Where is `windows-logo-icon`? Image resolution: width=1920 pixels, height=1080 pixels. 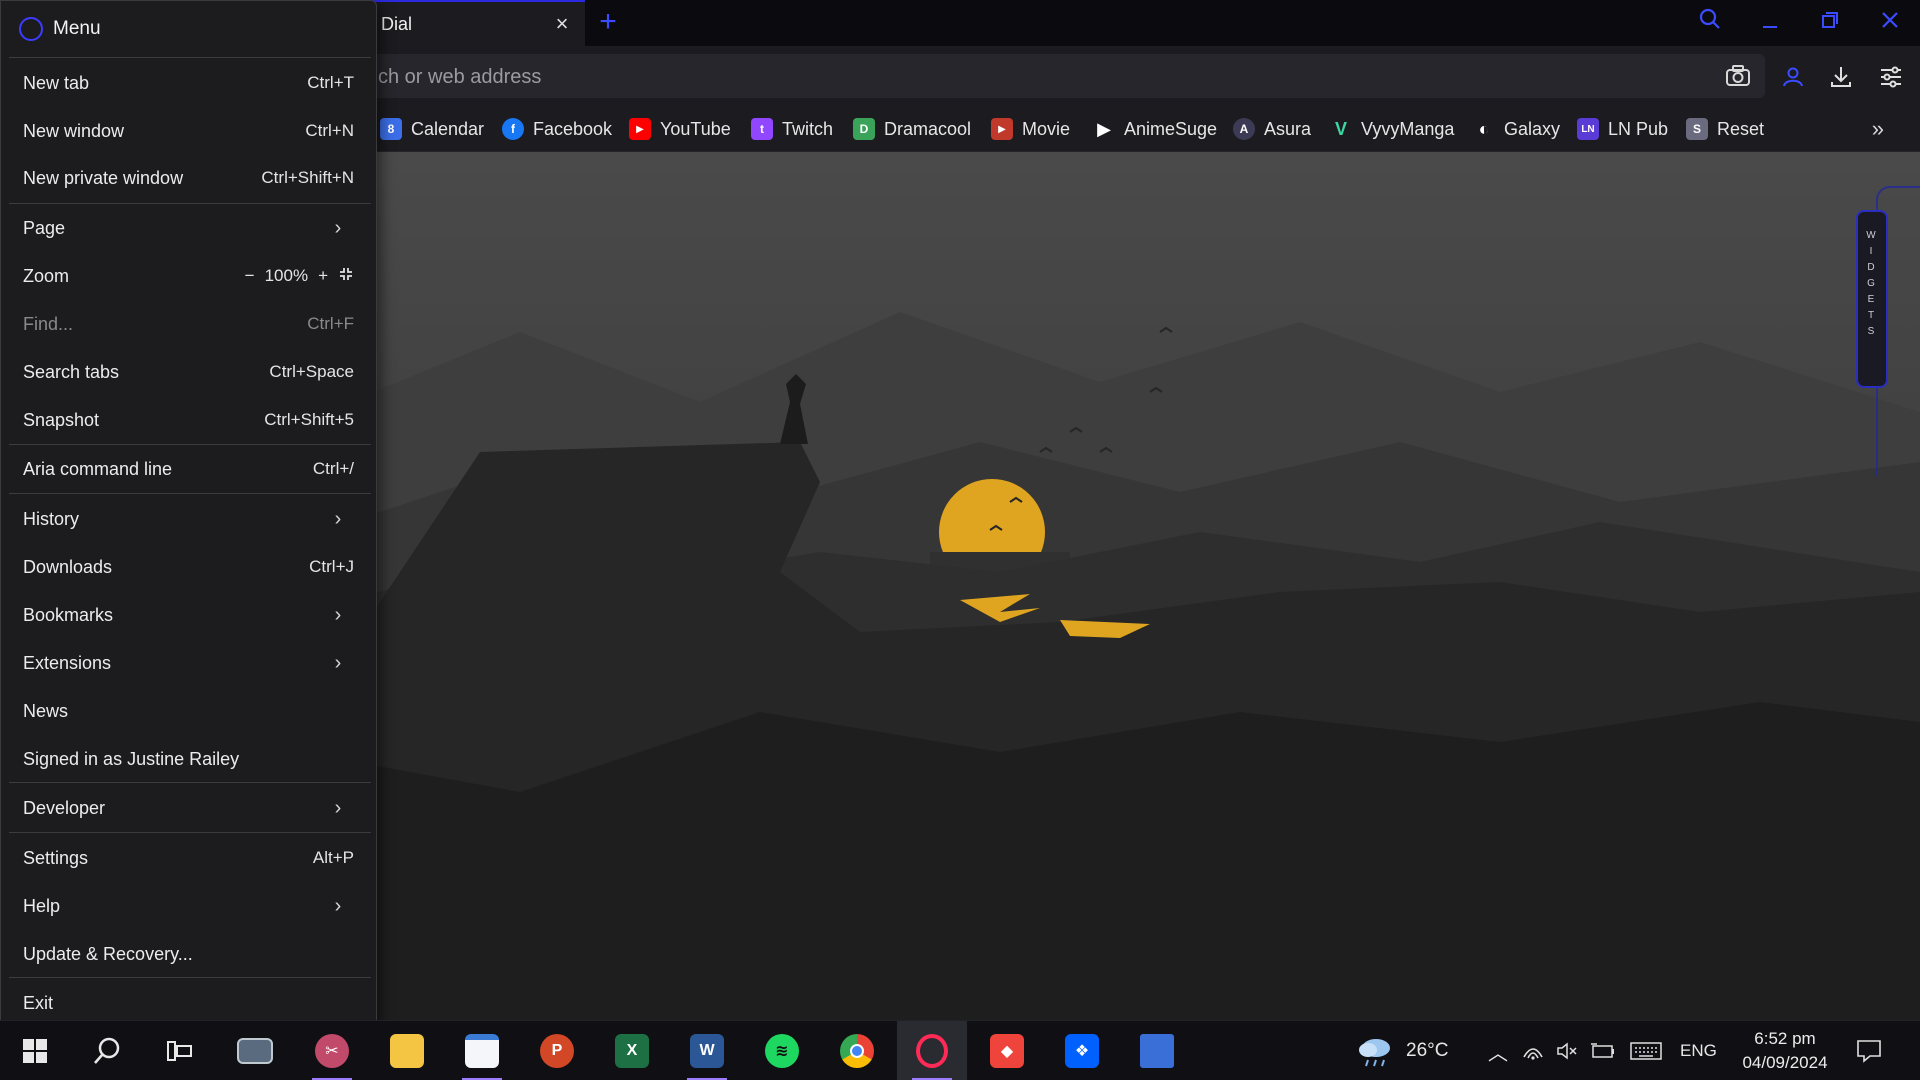 windows-logo-icon is located at coordinates (35, 1051).